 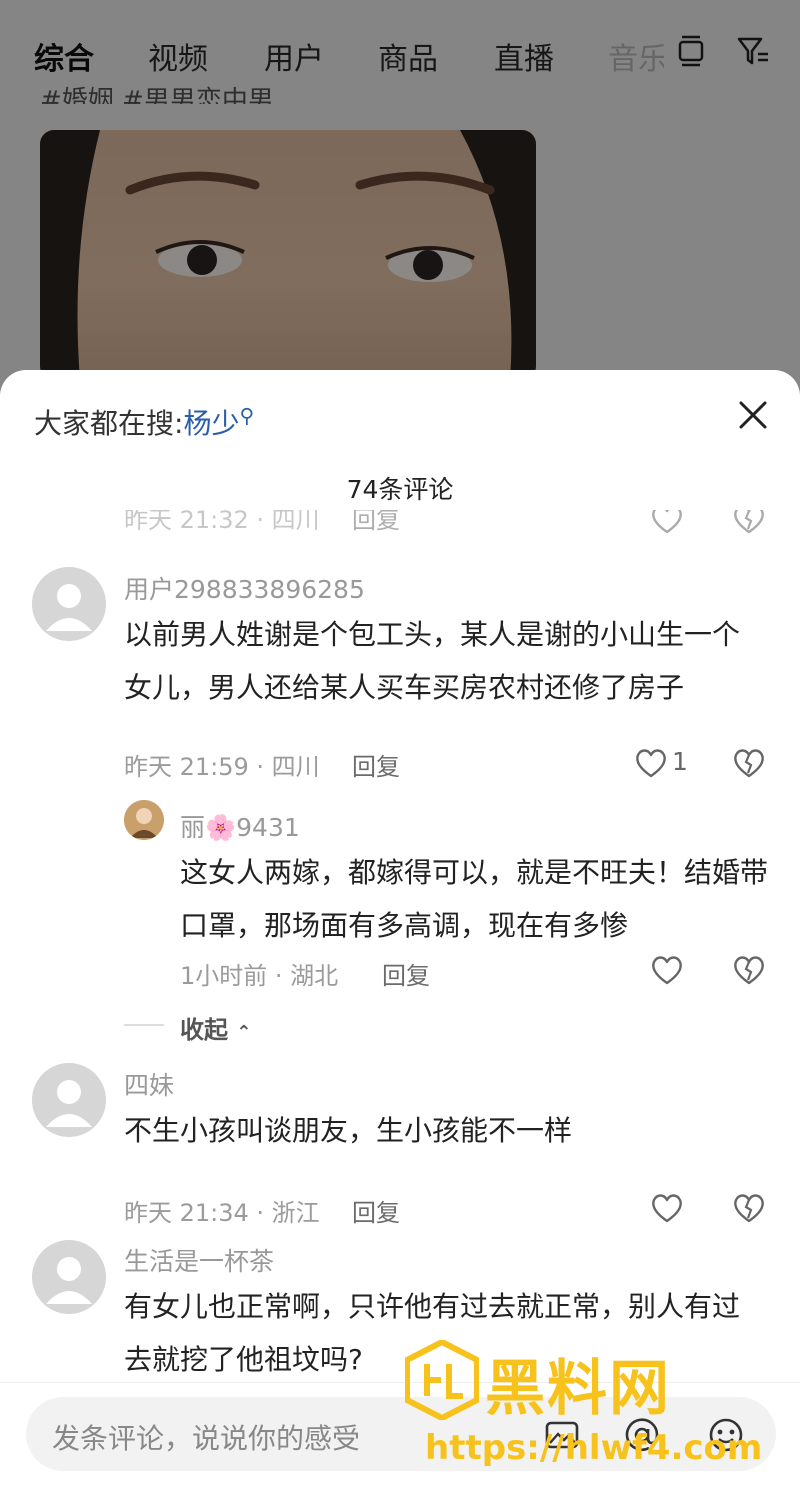 I want to click on comment-time: 昨天 21:59 · 四川, so click(x=222, y=767).